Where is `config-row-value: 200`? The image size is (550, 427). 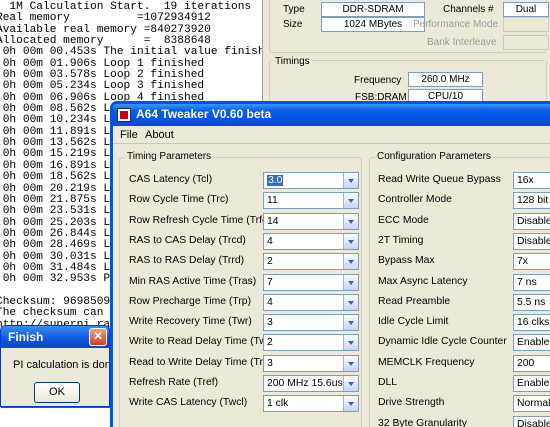 config-row-value: 200 is located at coordinates (526, 363).